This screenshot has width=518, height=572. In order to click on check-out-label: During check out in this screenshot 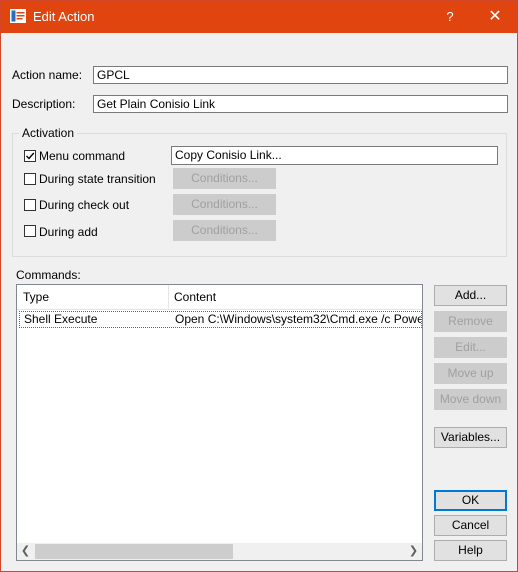, I will do `click(84, 205)`.